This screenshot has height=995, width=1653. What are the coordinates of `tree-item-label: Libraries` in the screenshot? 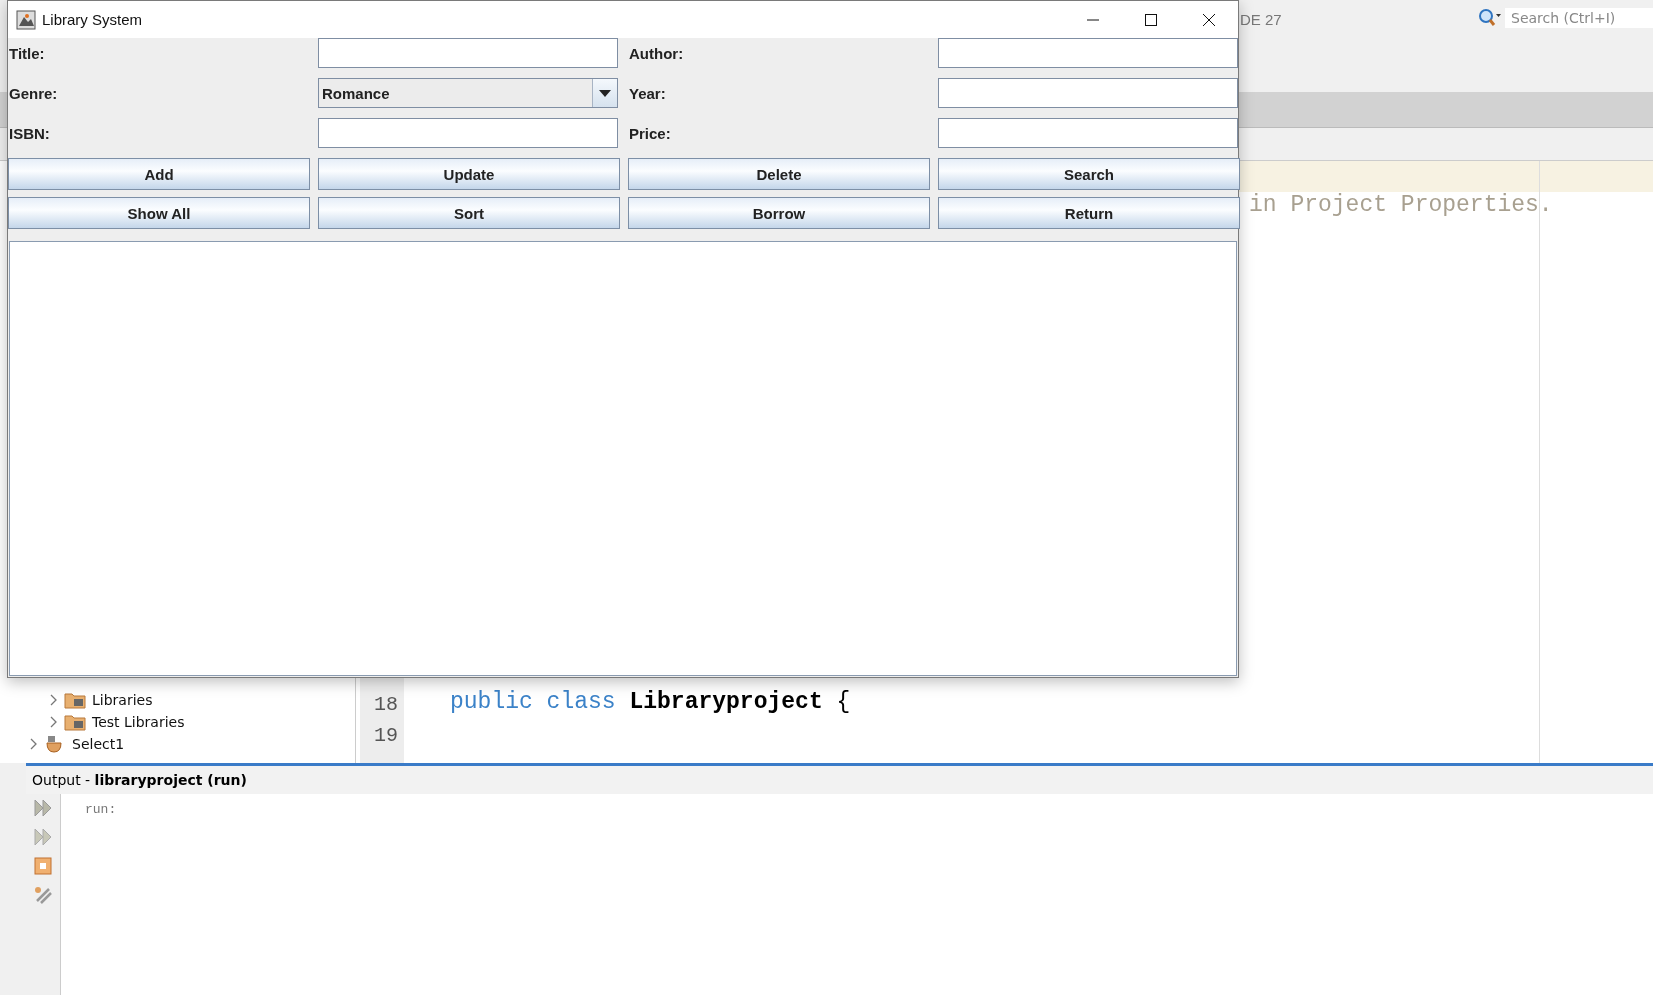 It's located at (122, 700).